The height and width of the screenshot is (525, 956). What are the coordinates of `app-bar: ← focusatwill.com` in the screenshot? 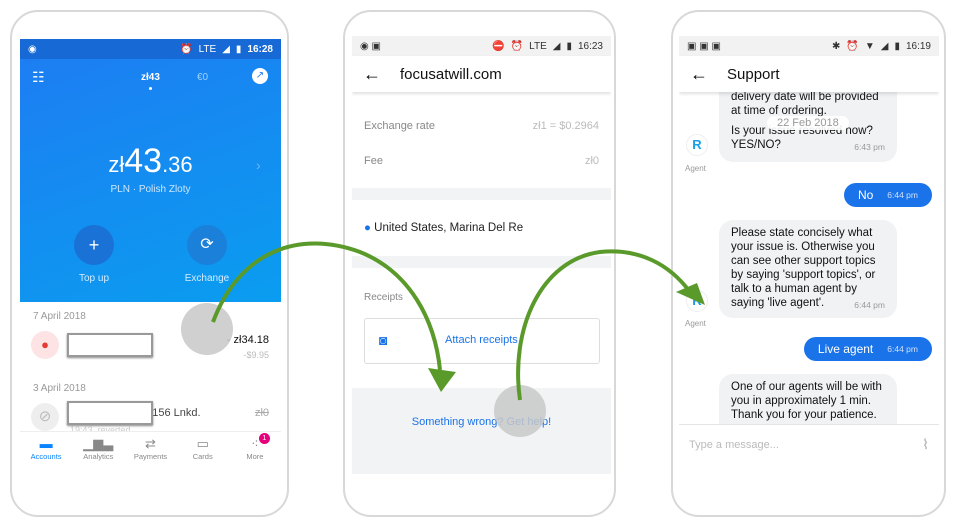 It's located at (481, 74).